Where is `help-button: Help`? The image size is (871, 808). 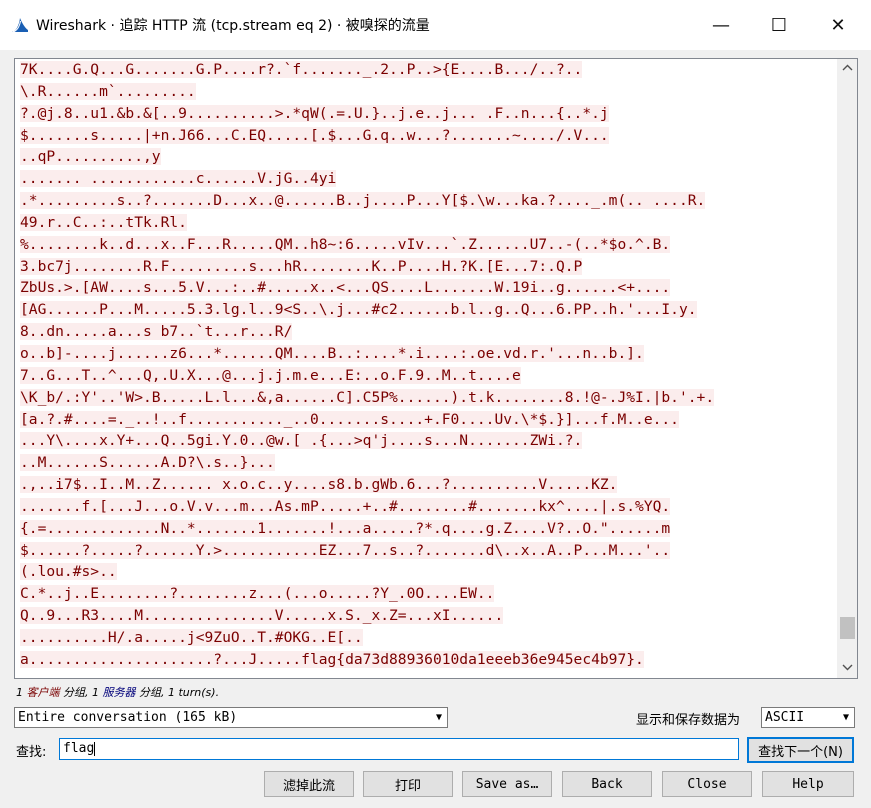 help-button: Help is located at coordinates (808, 784).